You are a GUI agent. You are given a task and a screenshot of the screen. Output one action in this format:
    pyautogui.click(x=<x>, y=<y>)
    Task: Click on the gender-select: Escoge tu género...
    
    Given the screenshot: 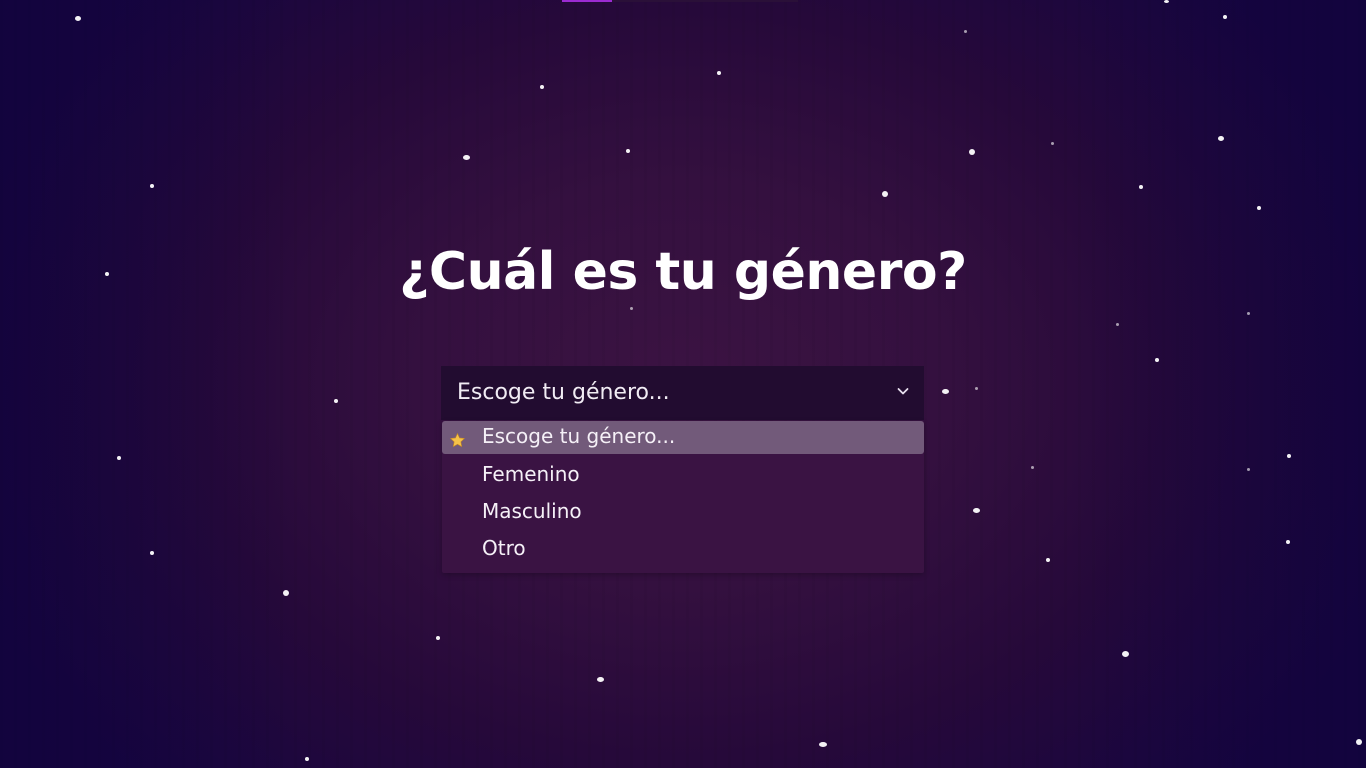 What is the action you would take?
    pyautogui.click(x=682, y=393)
    